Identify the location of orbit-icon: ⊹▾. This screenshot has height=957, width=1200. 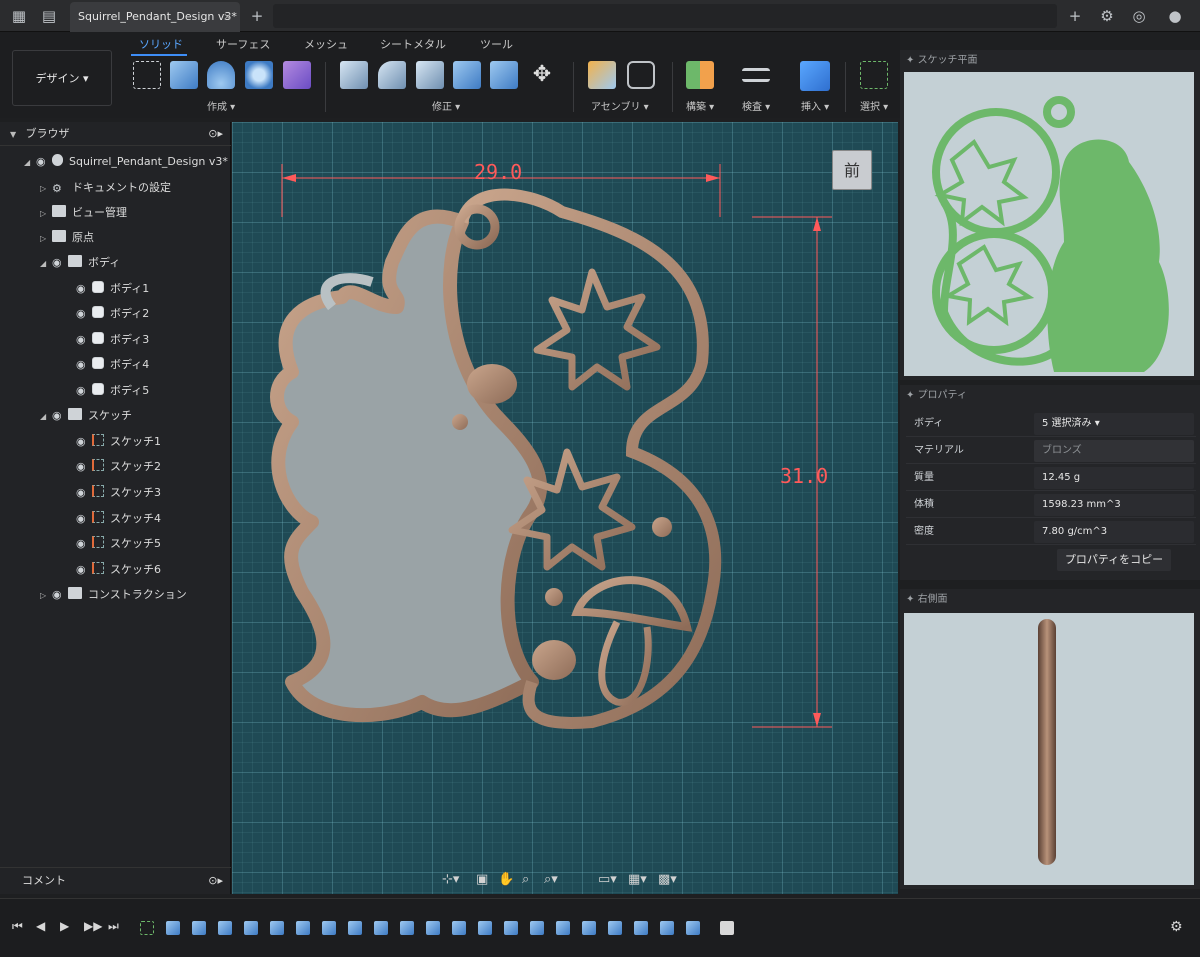
(450, 879).